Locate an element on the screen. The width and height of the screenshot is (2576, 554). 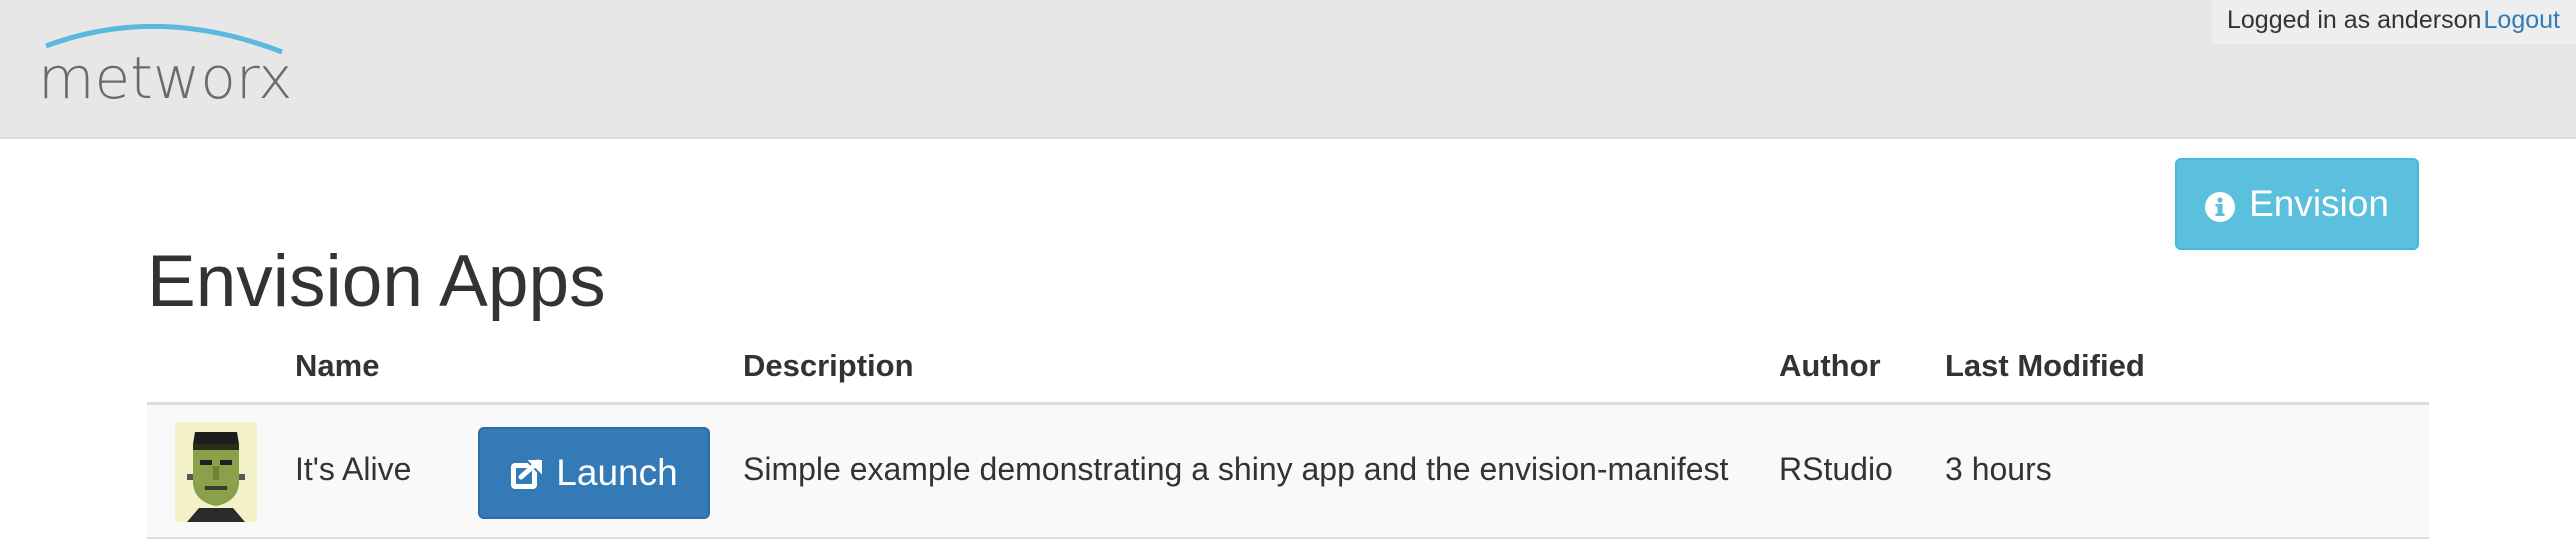
metworx-logo: metworx is located at coordinates (168, 67).